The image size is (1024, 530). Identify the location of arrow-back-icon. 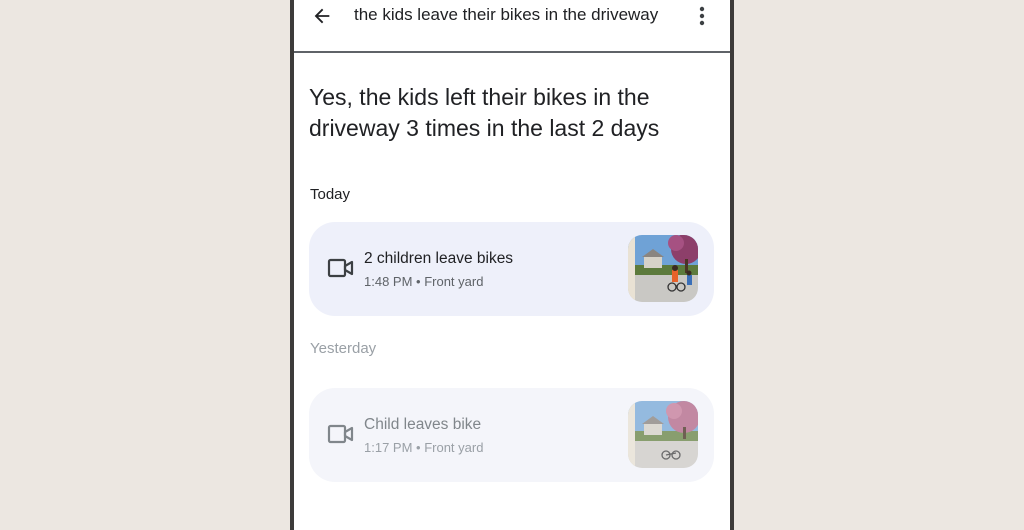
(322, 16).